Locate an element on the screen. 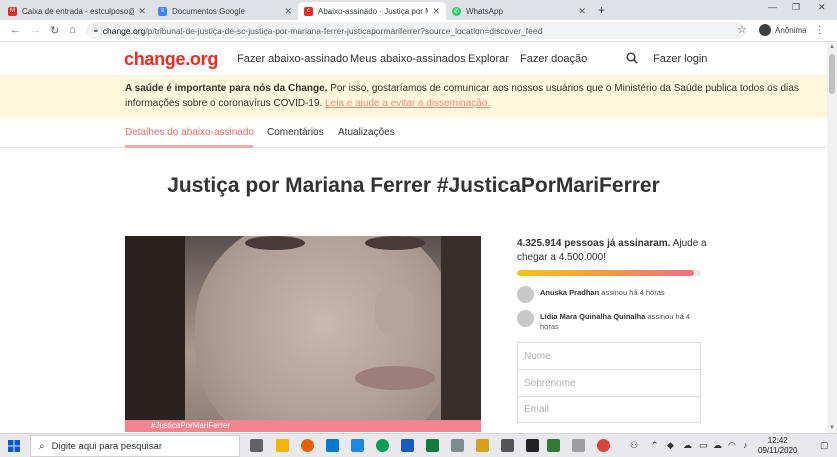 The width and height of the screenshot is (837, 457). chevron-up-icon: ⌃ is located at coordinates (655, 445).